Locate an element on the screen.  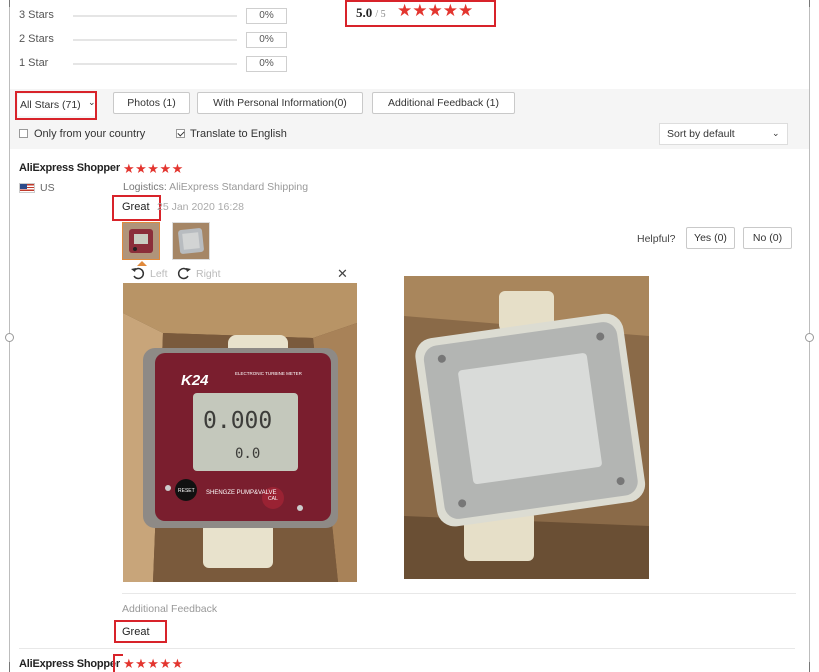
meter-reading-main: 0.000 is located at coordinates (237, 421).